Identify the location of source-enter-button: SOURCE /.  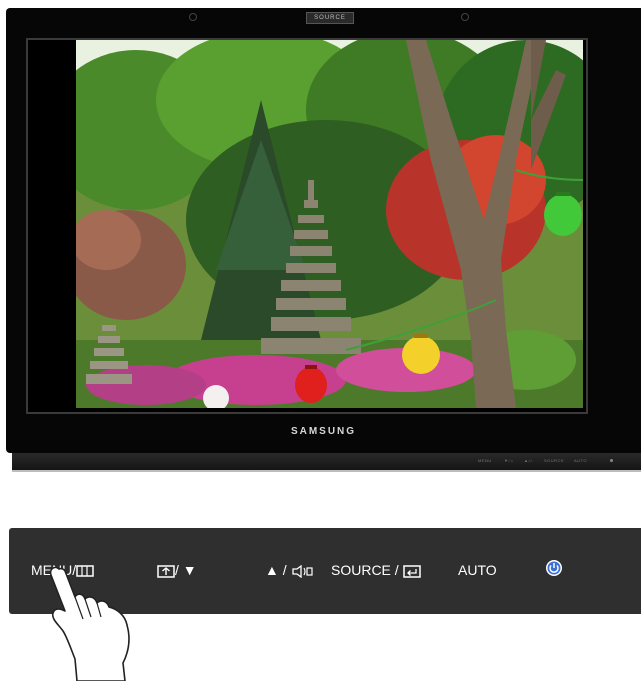
(376, 570).